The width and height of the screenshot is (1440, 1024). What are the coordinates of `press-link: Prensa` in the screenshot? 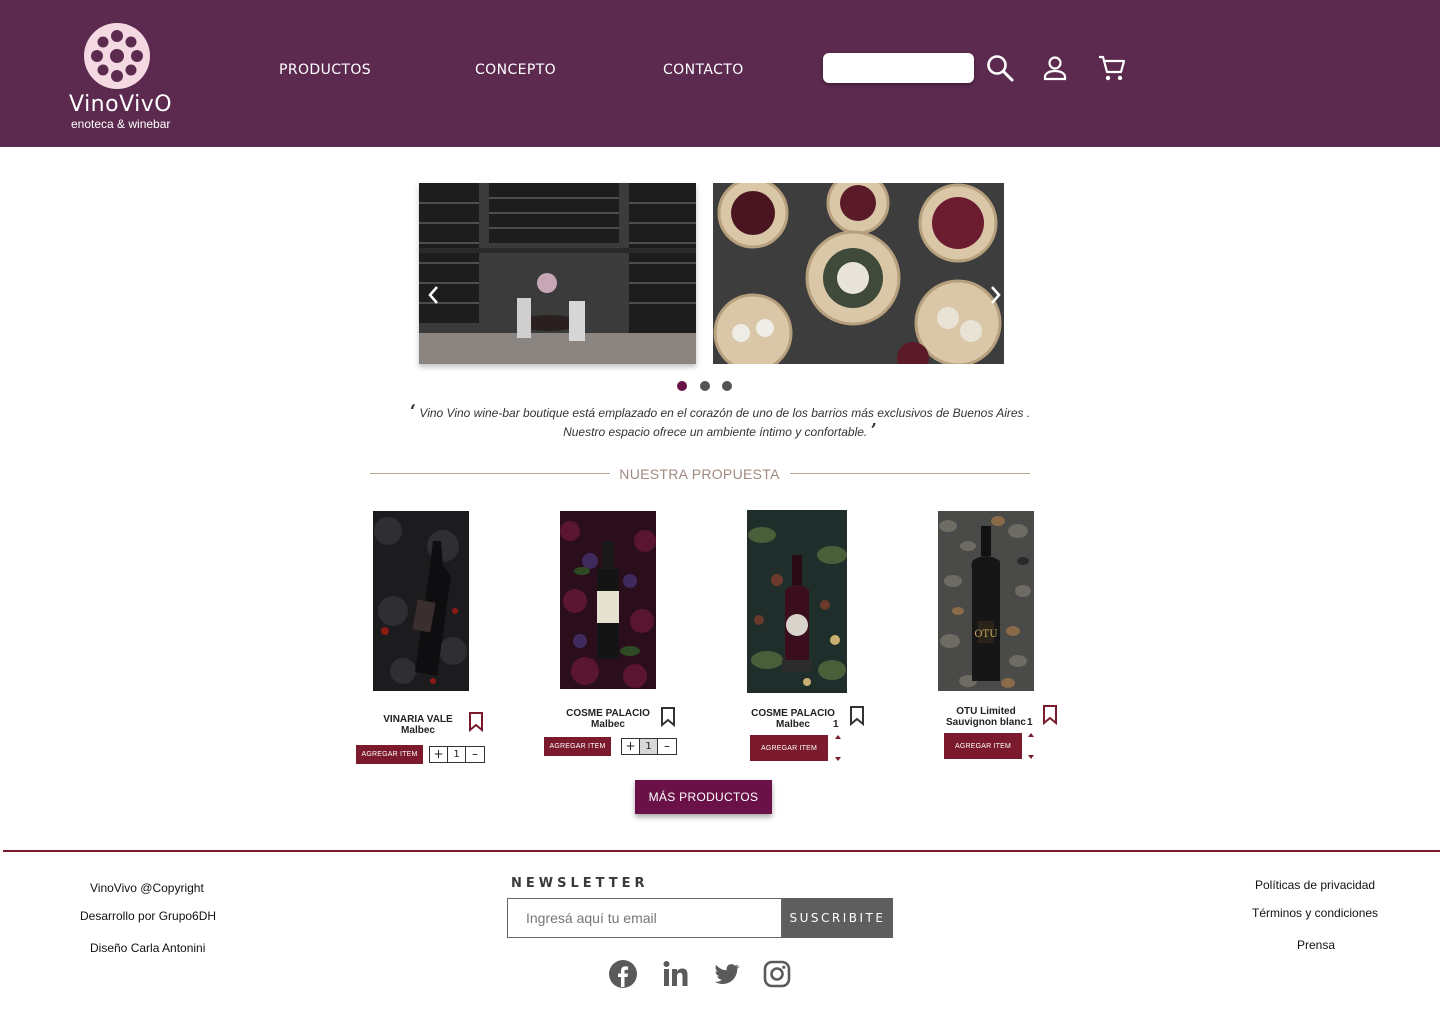 It's located at (1316, 945).